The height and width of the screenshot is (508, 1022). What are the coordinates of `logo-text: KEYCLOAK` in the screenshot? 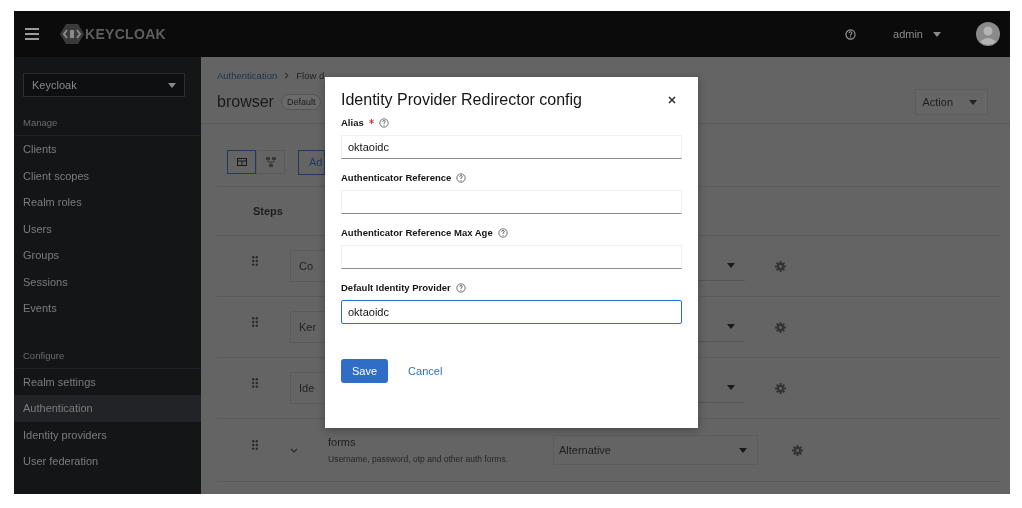 It's located at (125, 34).